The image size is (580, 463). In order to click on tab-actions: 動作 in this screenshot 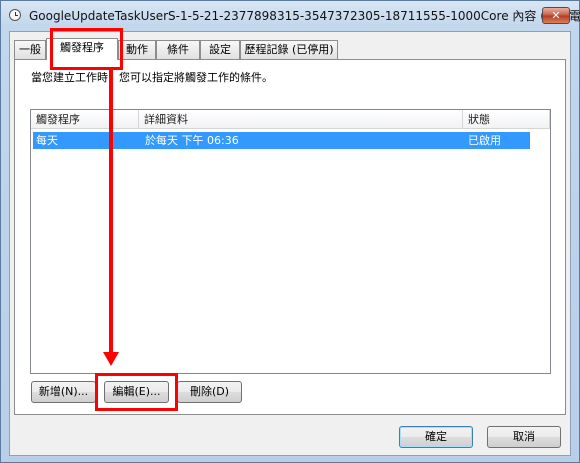, I will do `click(137, 49)`.